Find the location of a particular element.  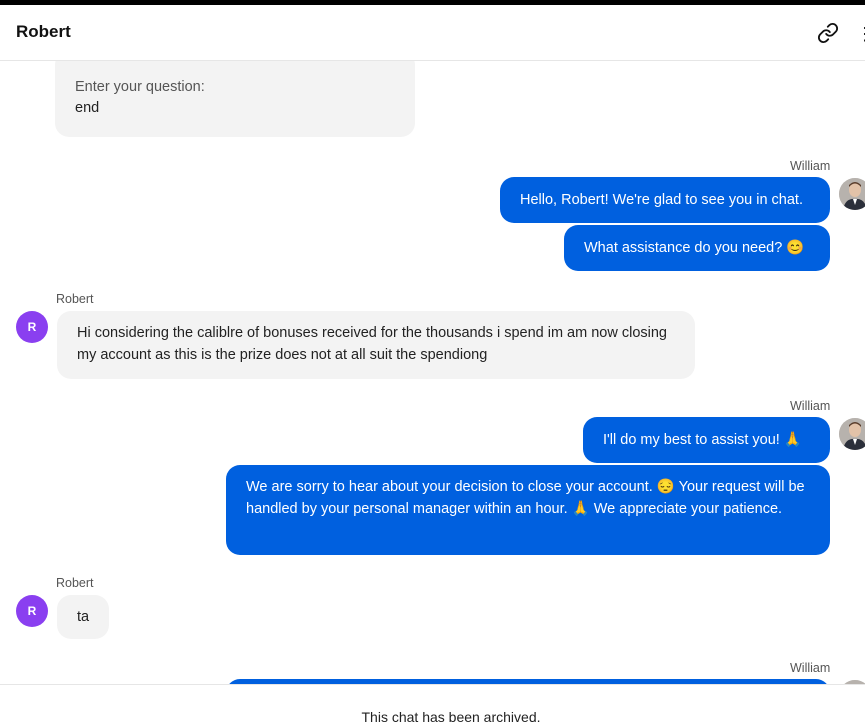

outgoing-bubble: What assistance do you need? 😊 is located at coordinates (697, 248).